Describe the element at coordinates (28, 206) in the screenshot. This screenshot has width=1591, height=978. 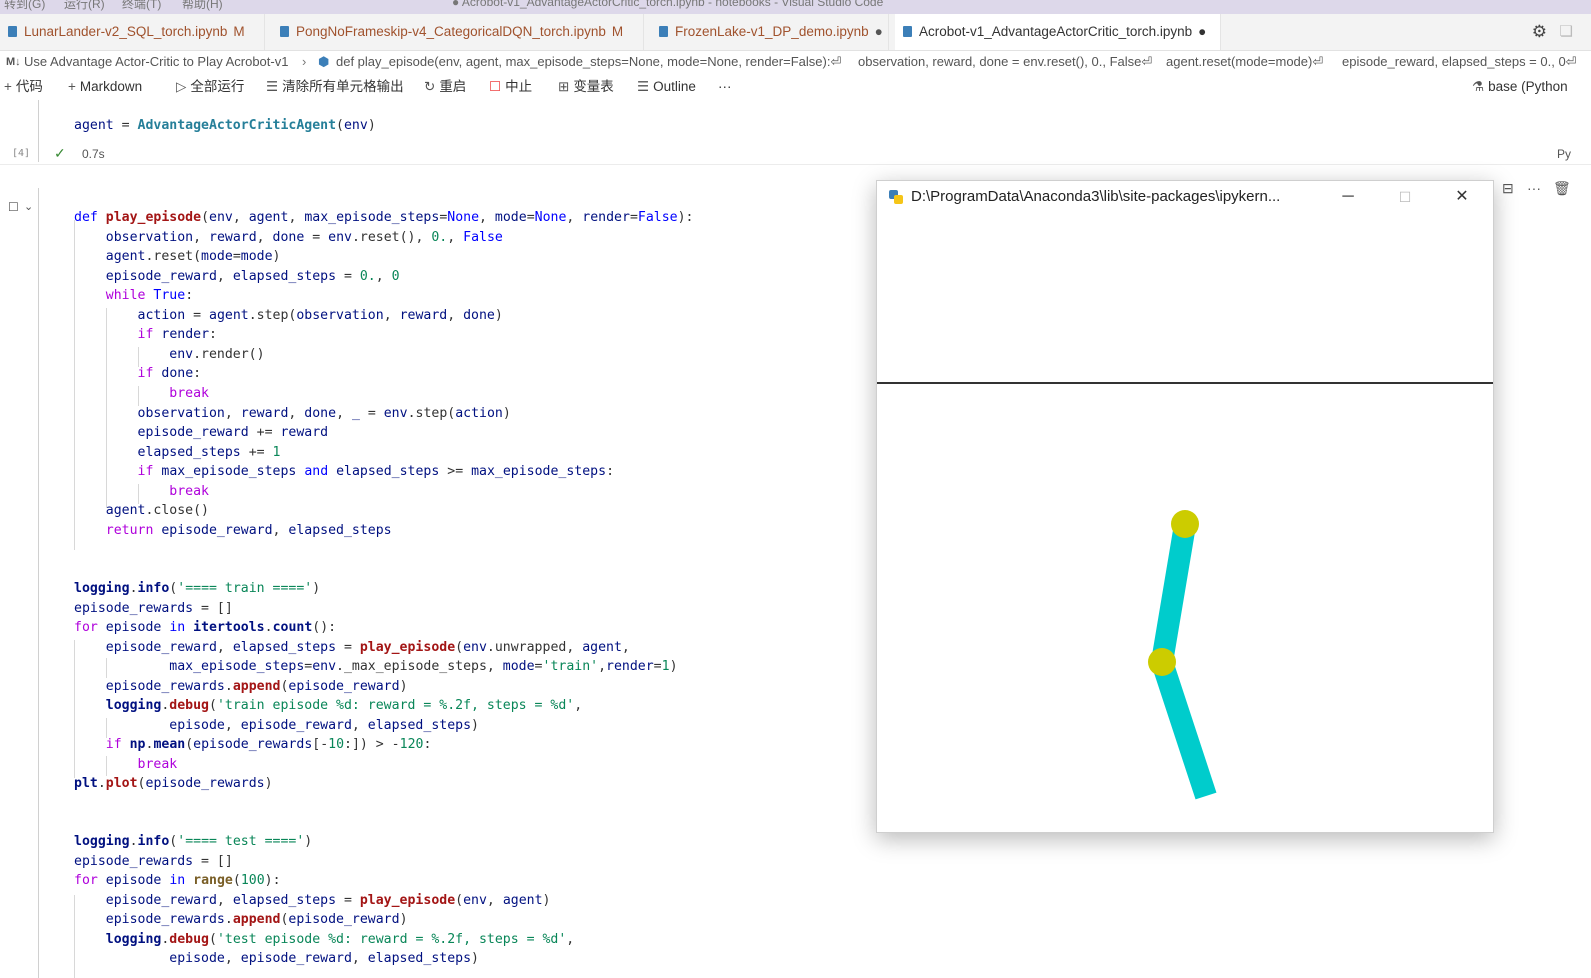
I see `chevron-down-icon: ⌄` at that location.